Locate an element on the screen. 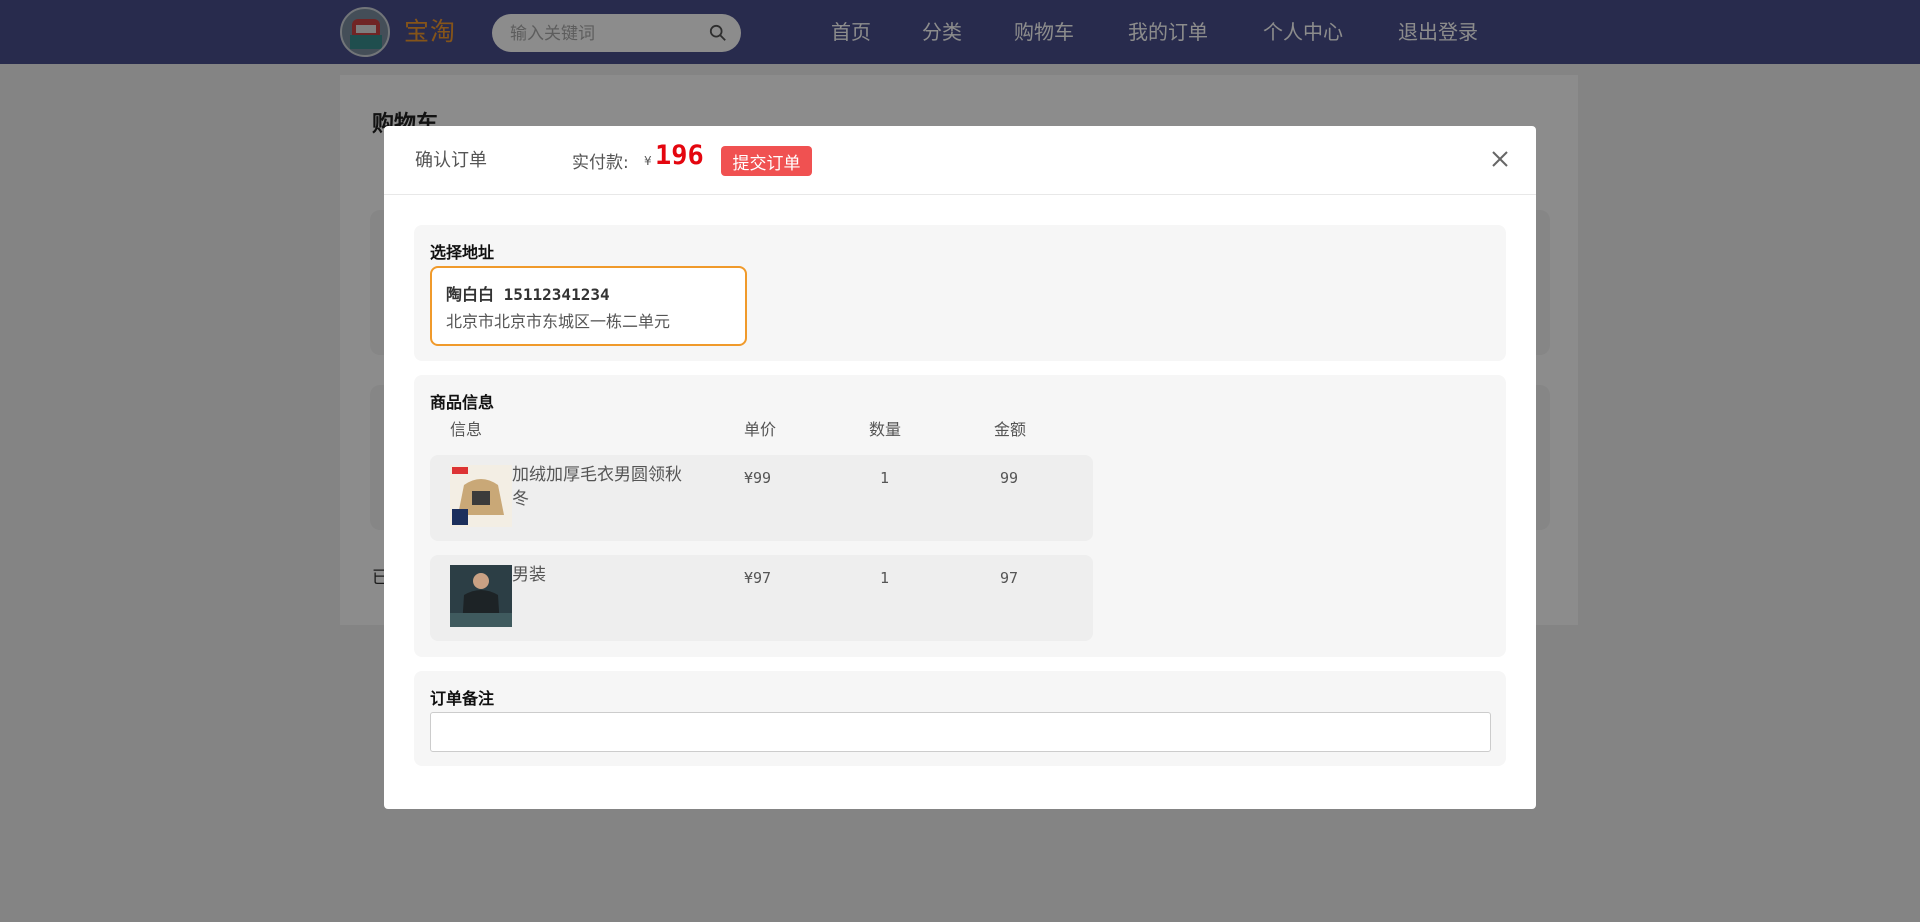 The height and width of the screenshot is (922, 1920). product-name: 加绒加厚毛衣男圆领秋冬 is located at coordinates (597, 487).